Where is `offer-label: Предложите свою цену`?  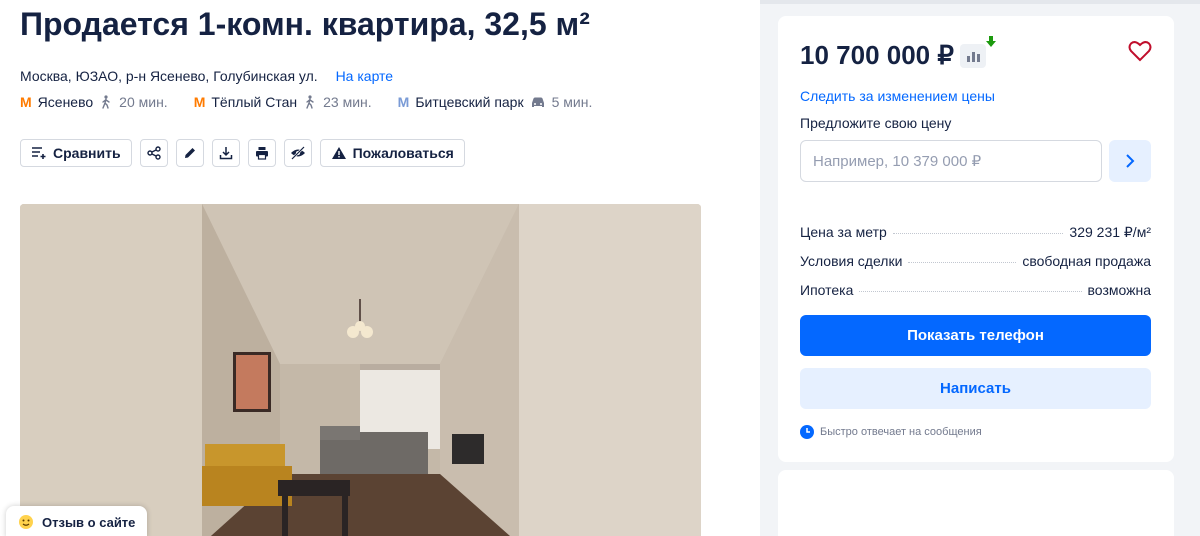 offer-label: Предложите свою цену is located at coordinates (876, 123).